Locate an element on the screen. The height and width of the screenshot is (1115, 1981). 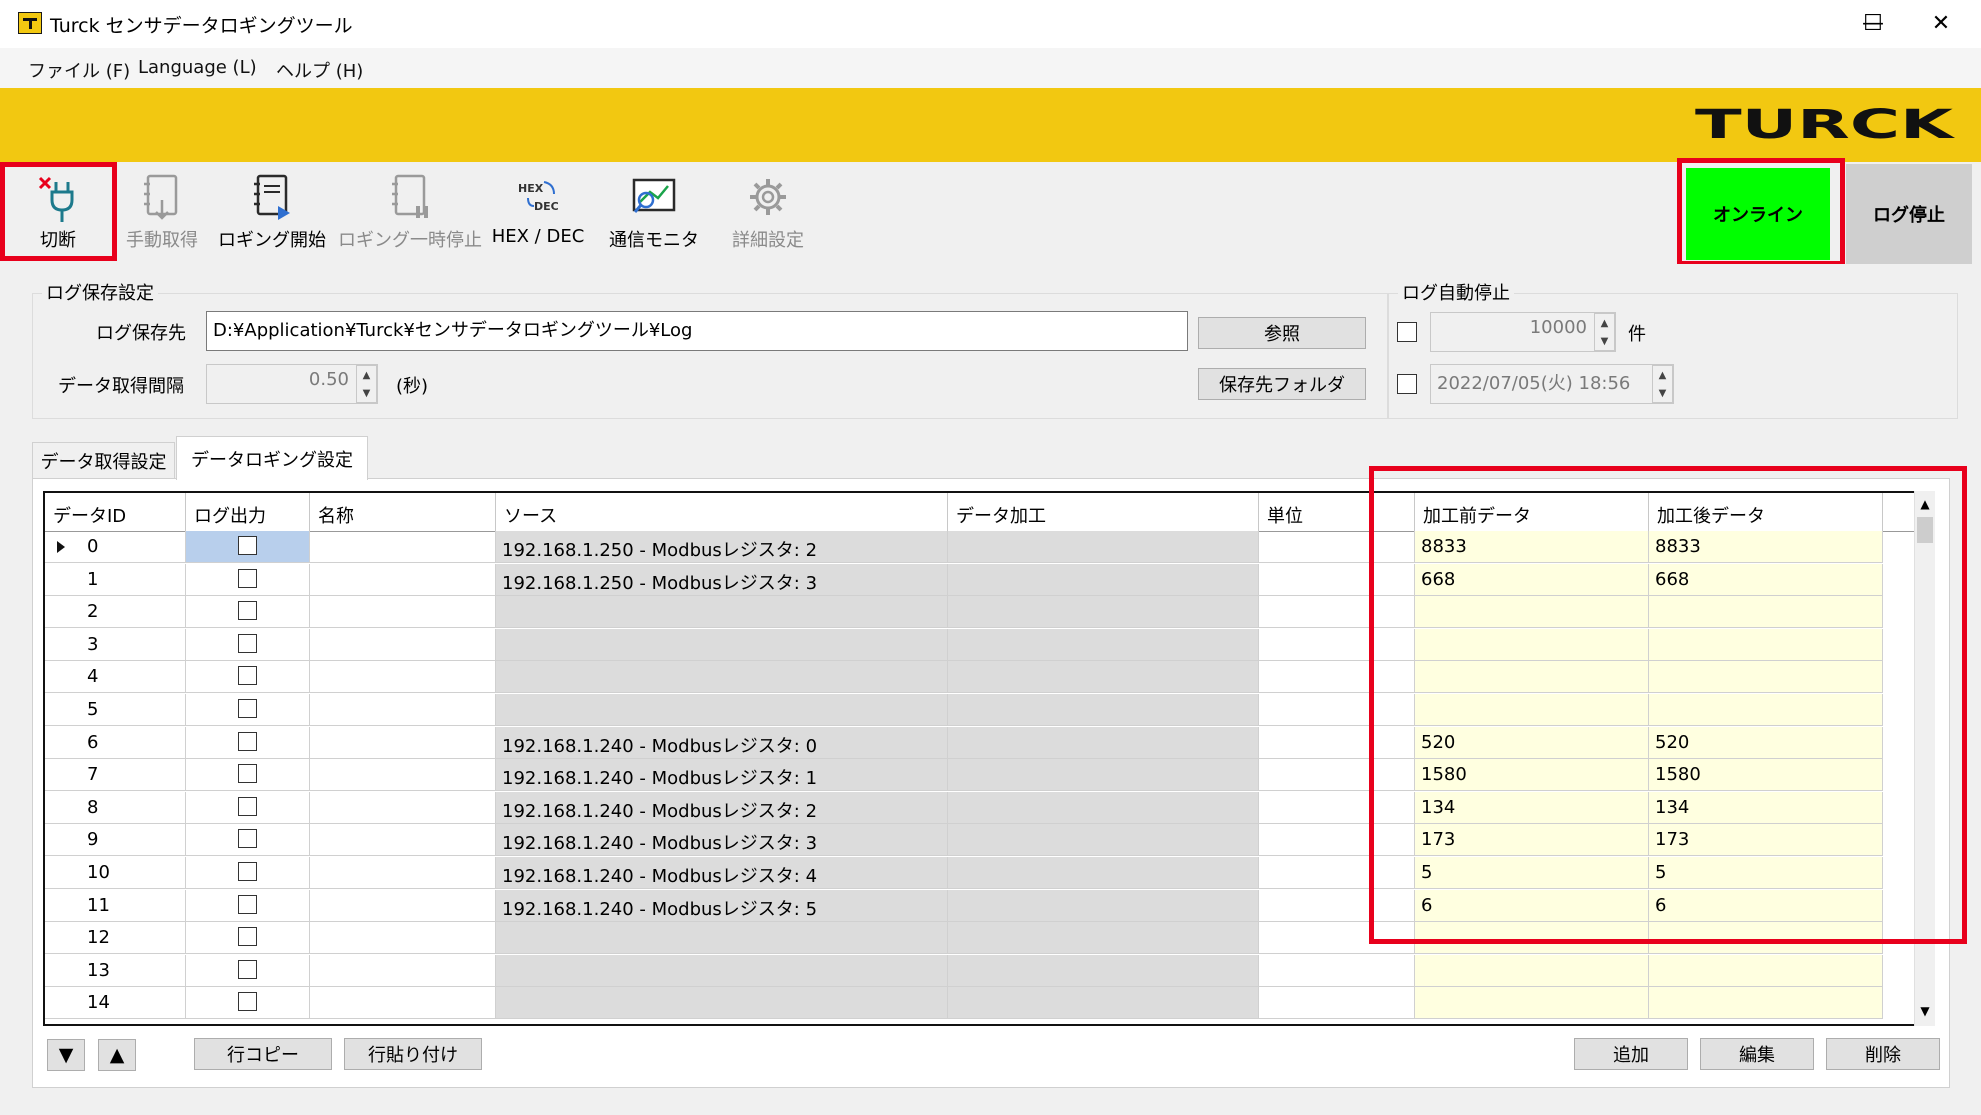
col-processing: データ加工 is located at coordinates (1103, 512).